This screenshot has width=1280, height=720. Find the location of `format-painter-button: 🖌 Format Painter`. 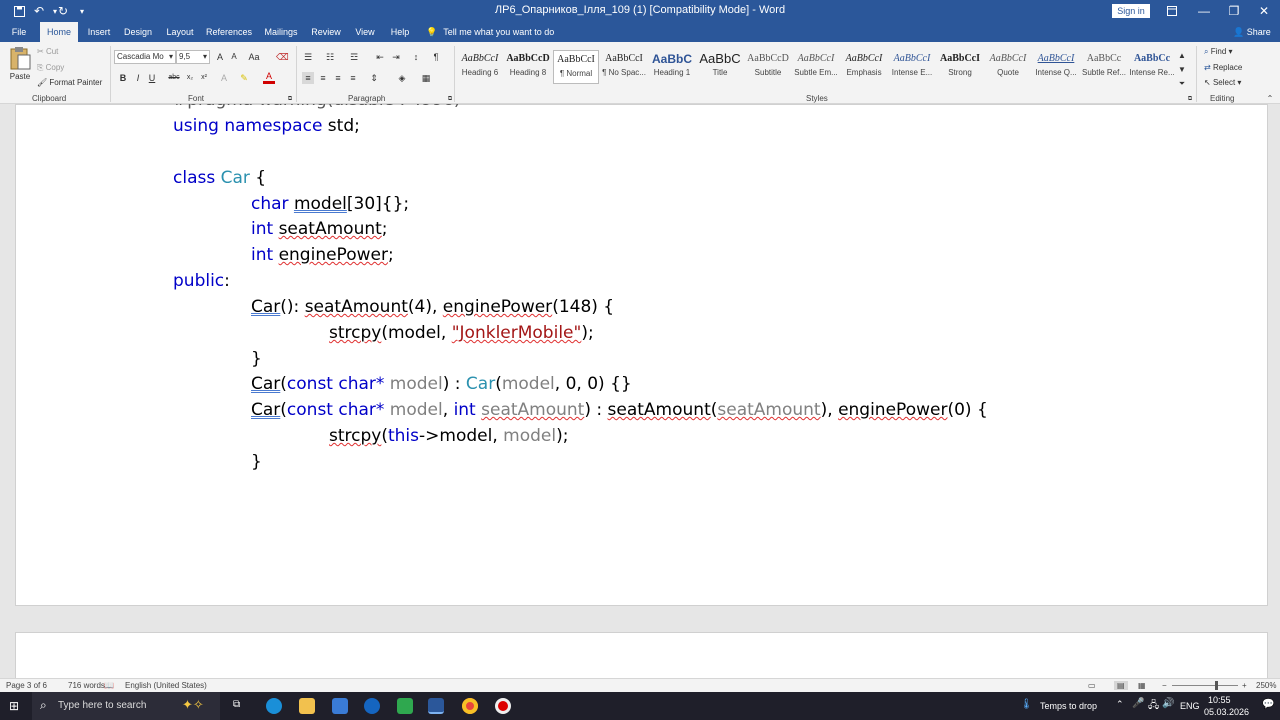

format-painter-button: 🖌 Format Painter is located at coordinates (69, 82).